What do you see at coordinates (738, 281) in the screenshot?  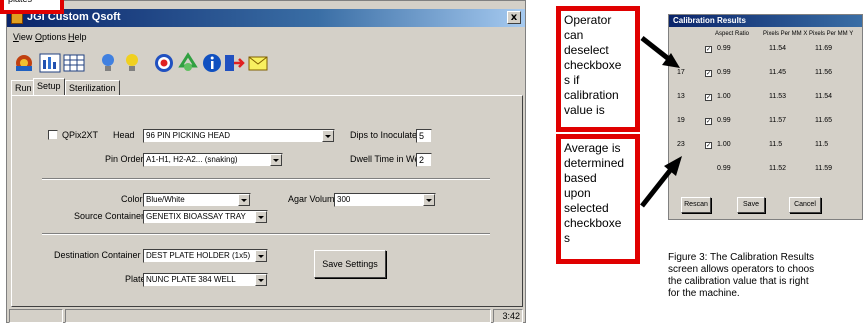 I see `caption-line: the calibration value that is right` at bounding box center [738, 281].